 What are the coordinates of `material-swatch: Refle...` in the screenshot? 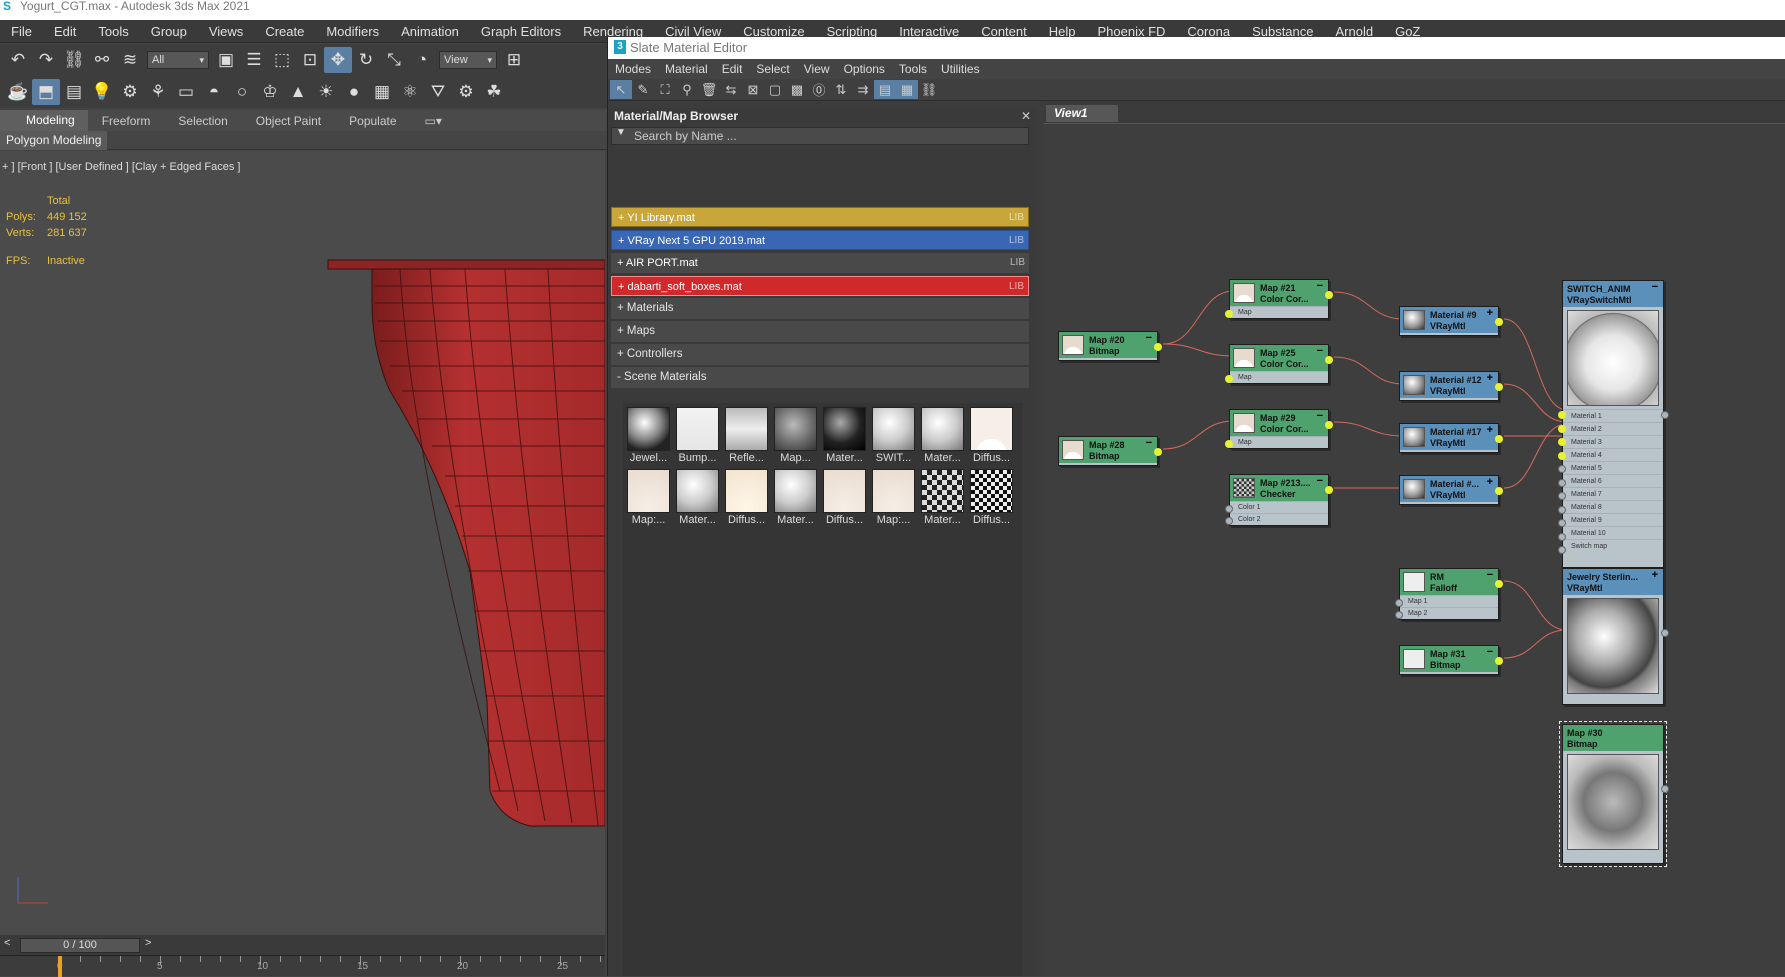 It's located at (746, 436).